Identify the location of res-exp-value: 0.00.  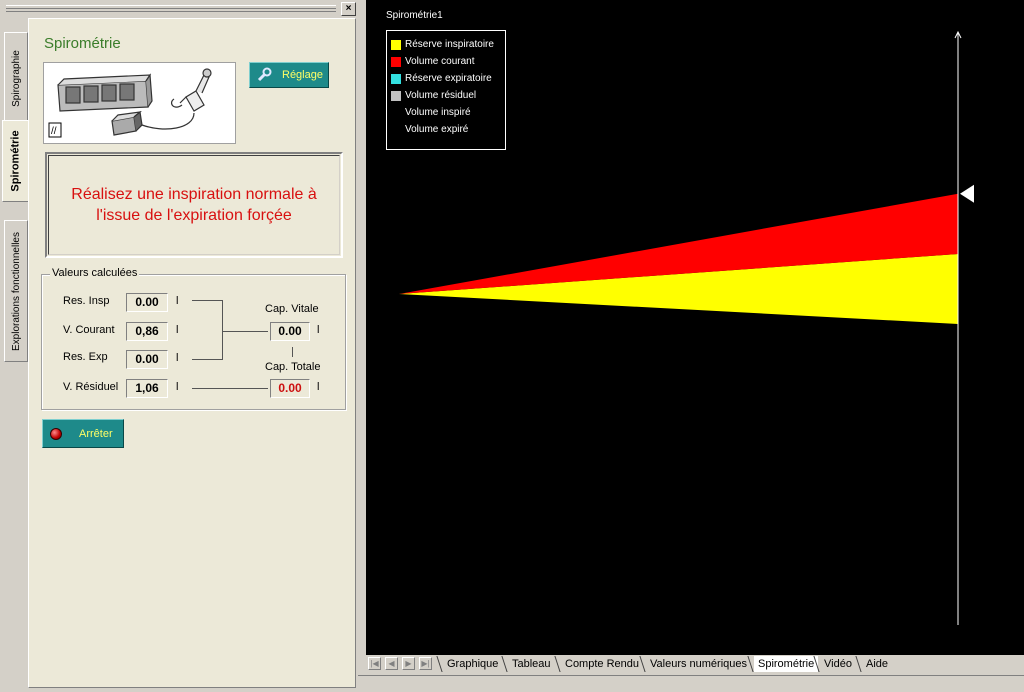
(147, 359).